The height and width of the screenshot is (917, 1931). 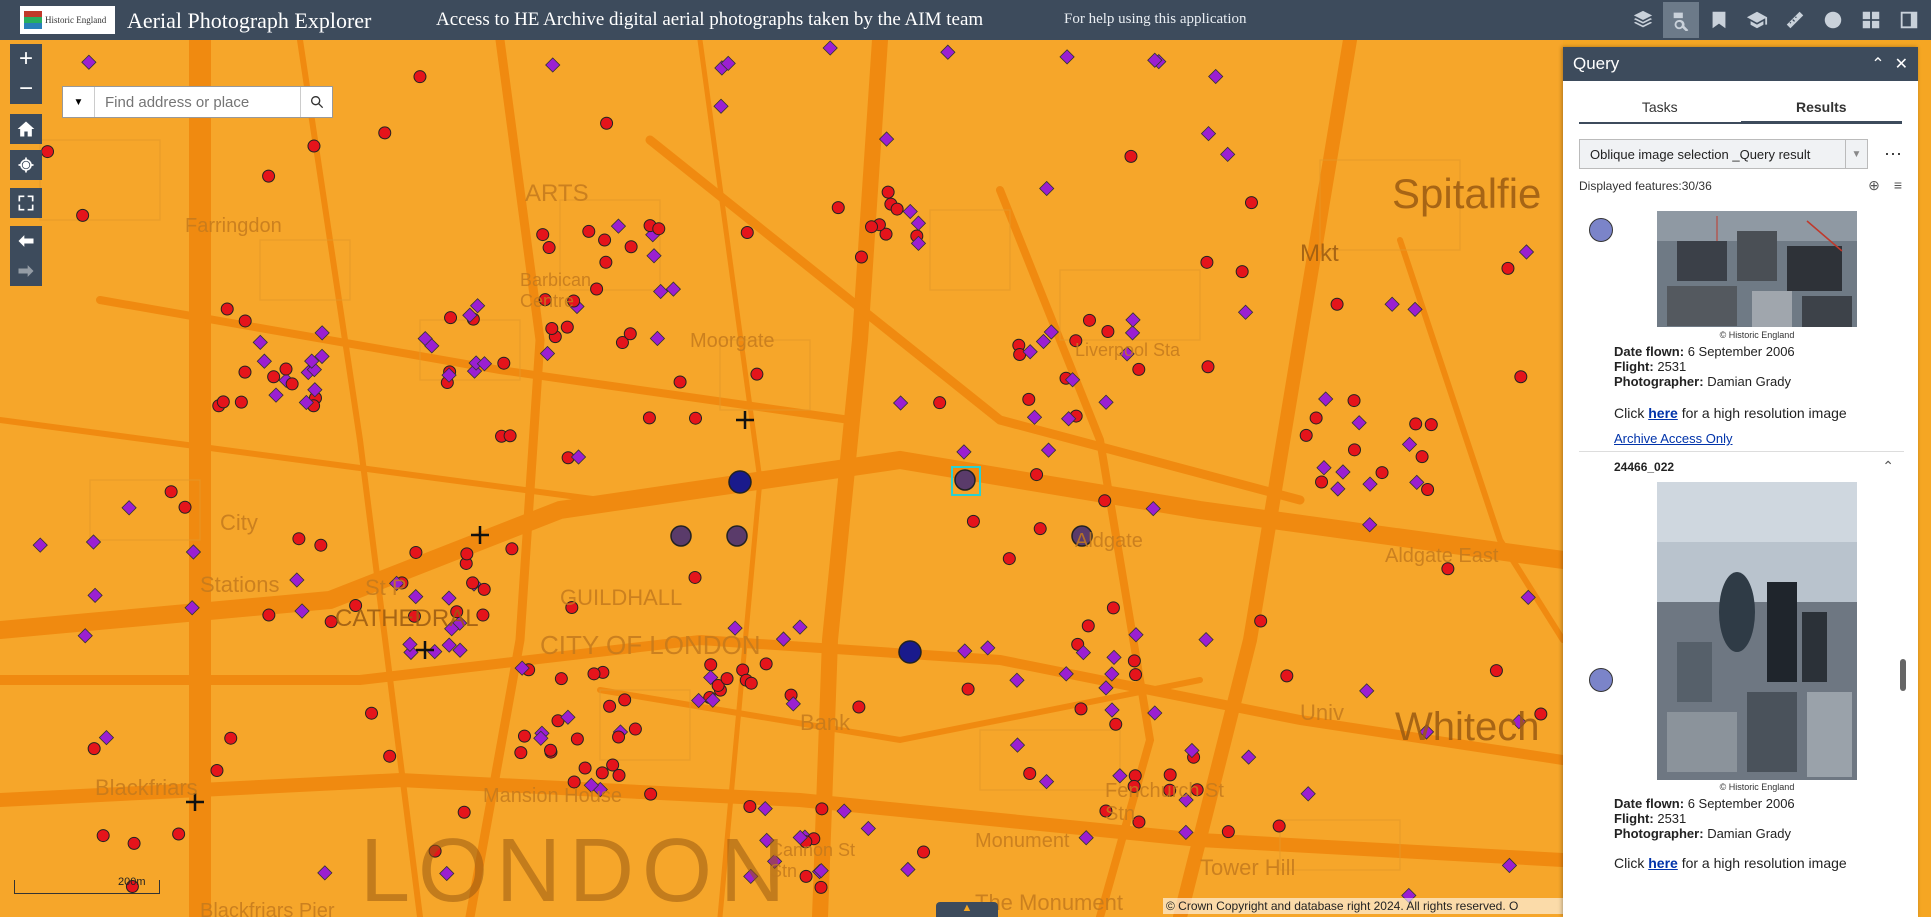 What do you see at coordinates (79, 102) in the screenshot?
I see `search-source-dropdown: ▼` at bounding box center [79, 102].